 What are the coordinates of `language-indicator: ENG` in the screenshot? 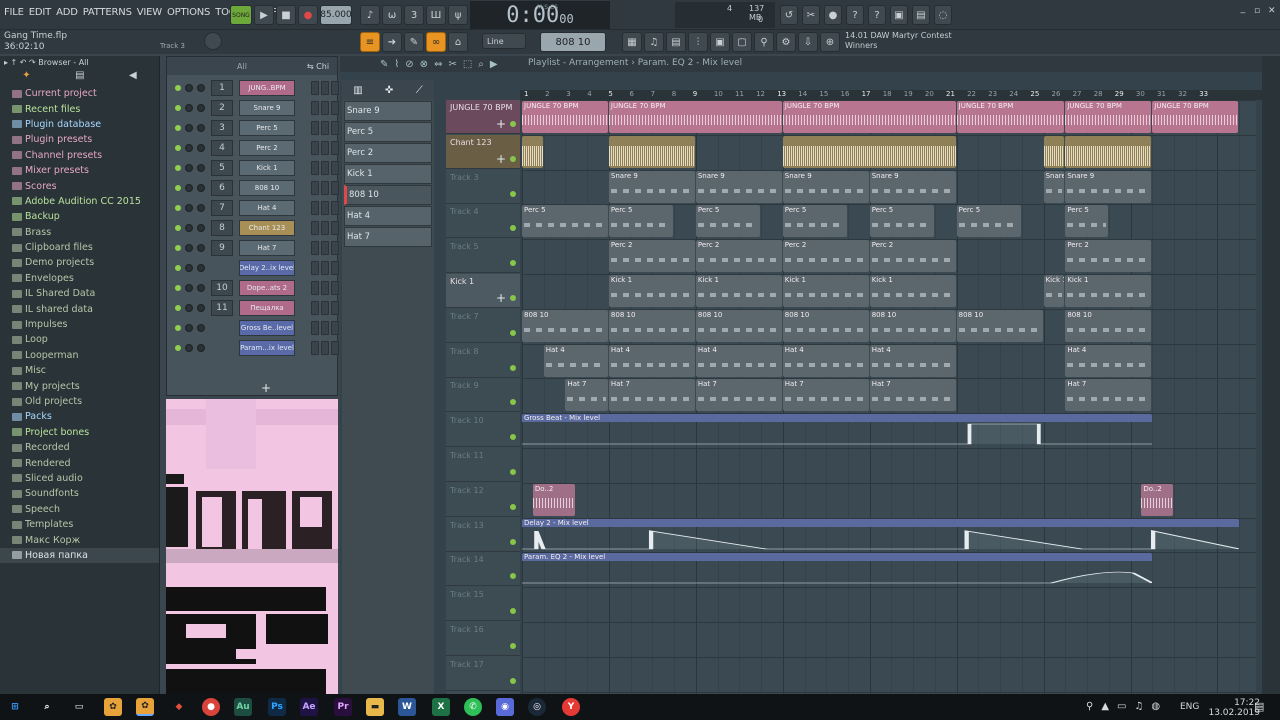 It's located at (1189, 707).